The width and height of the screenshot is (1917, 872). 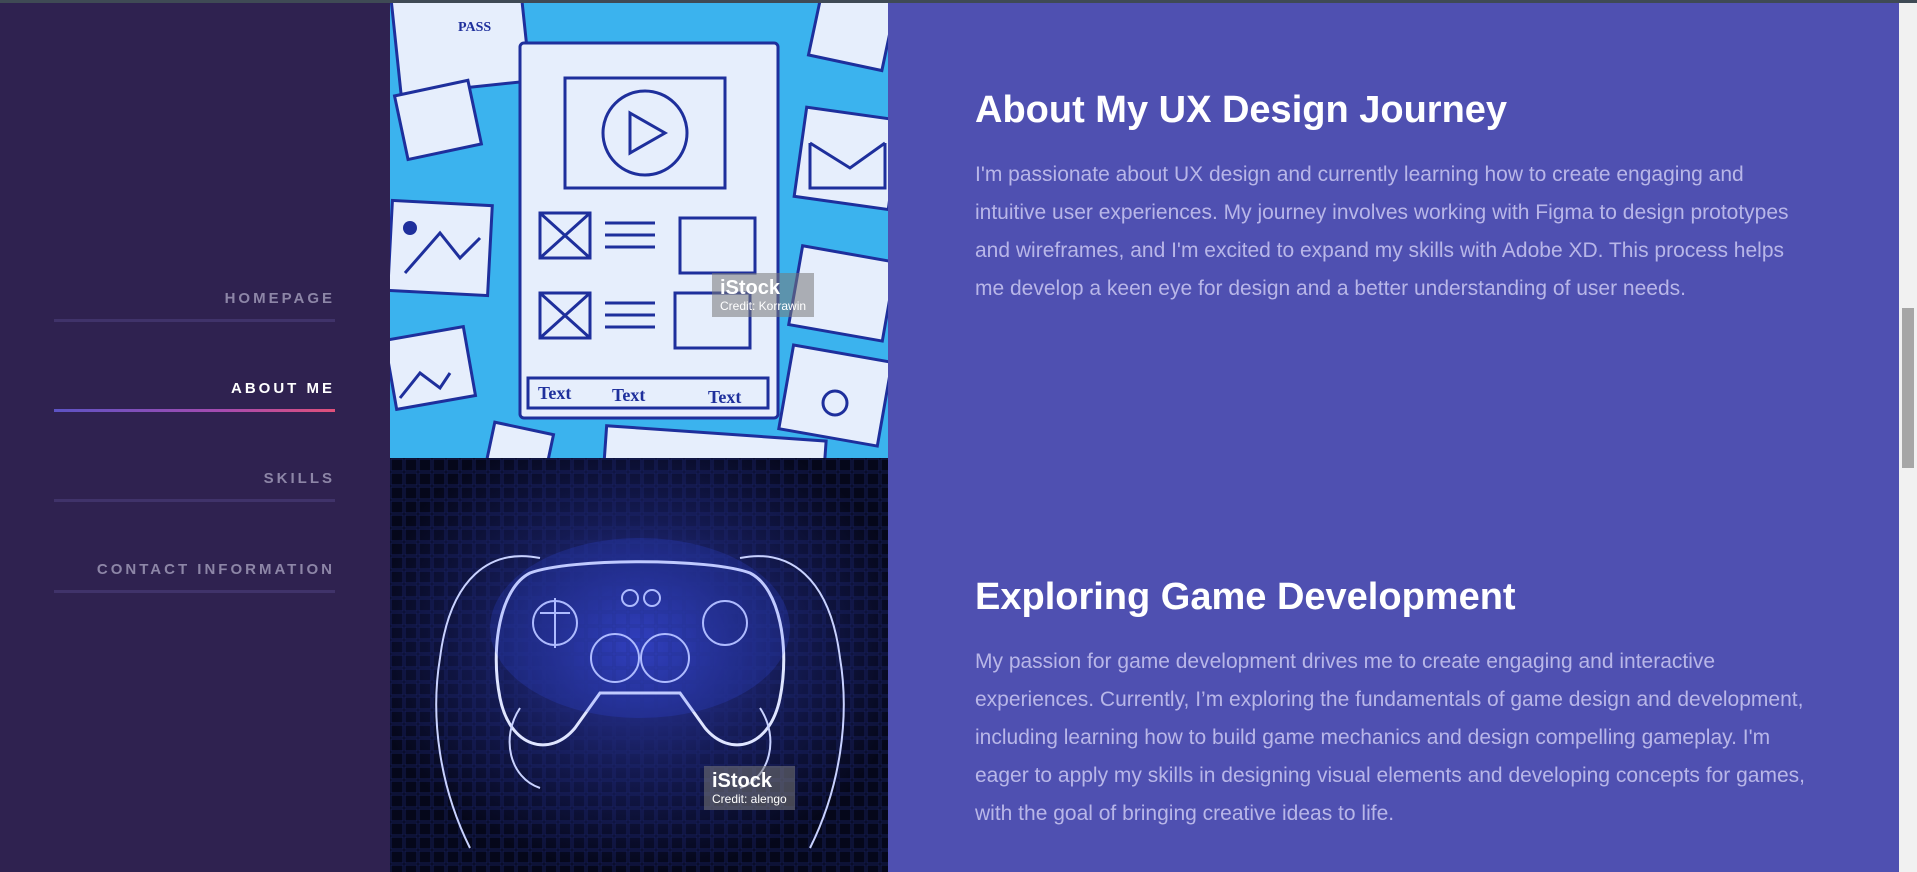 What do you see at coordinates (194, 395) in the screenshot?
I see `nav-item-about-me: ABOUT ME` at bounding box center [194, 395].